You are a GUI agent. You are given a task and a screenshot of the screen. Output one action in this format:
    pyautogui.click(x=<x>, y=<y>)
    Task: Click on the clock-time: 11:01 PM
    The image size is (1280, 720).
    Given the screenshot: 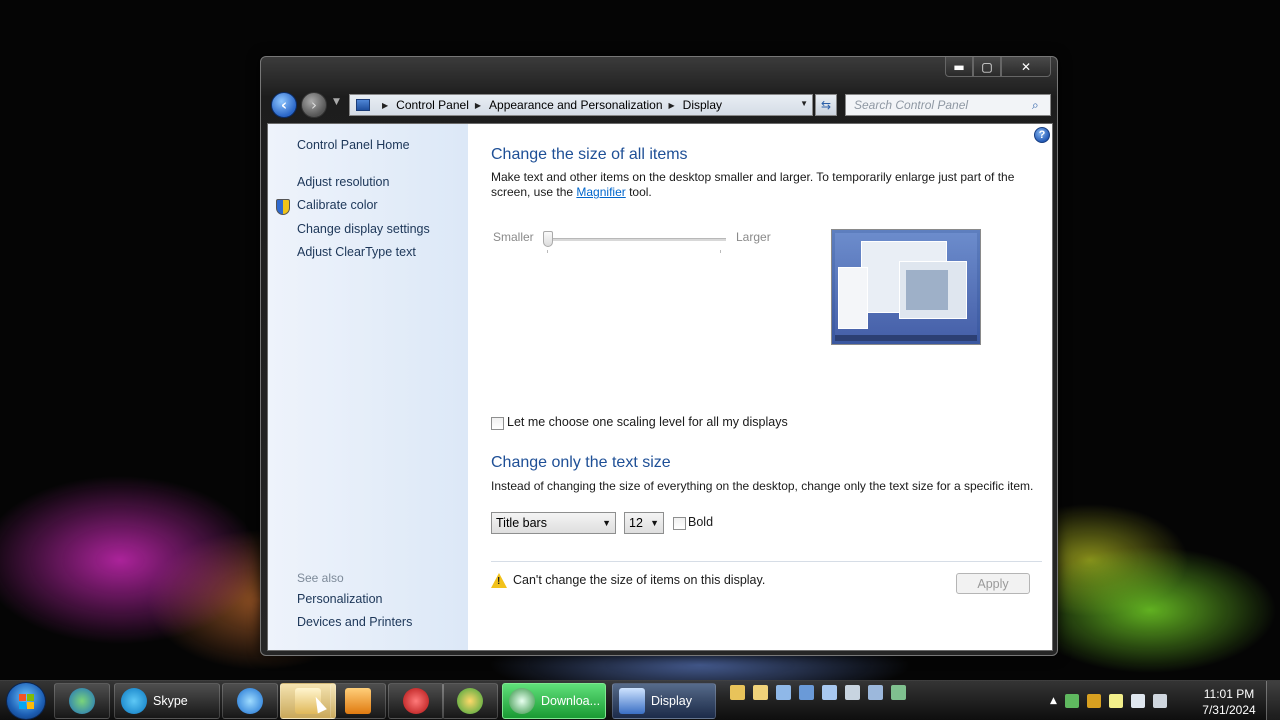 What is the action you would take?
    pyautogui.click(x=1229, y=694)
    